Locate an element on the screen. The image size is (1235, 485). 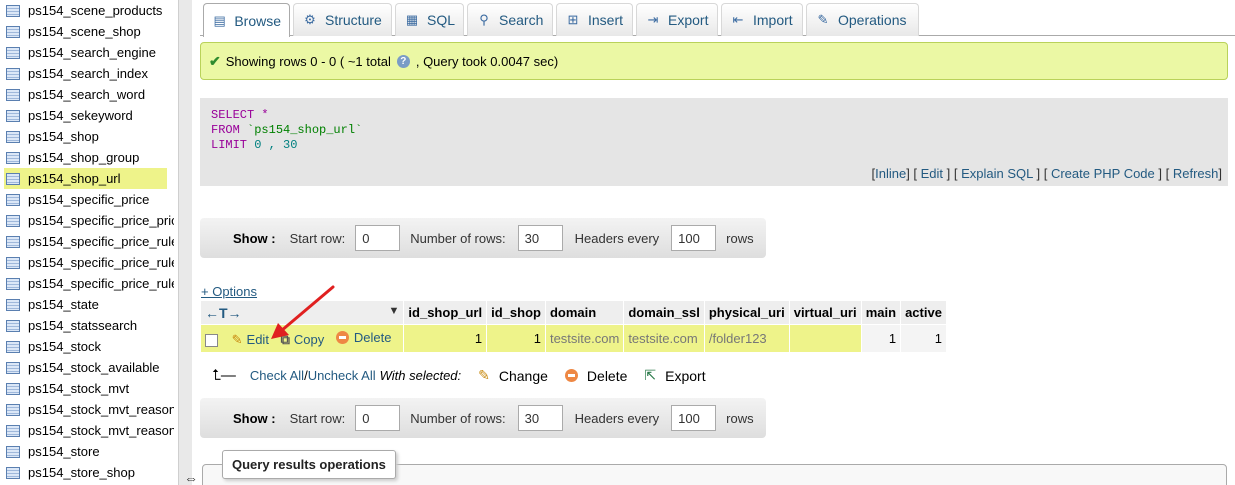
sidebar-item-table: ps154_search_engine is located at coordinates (90, 52).